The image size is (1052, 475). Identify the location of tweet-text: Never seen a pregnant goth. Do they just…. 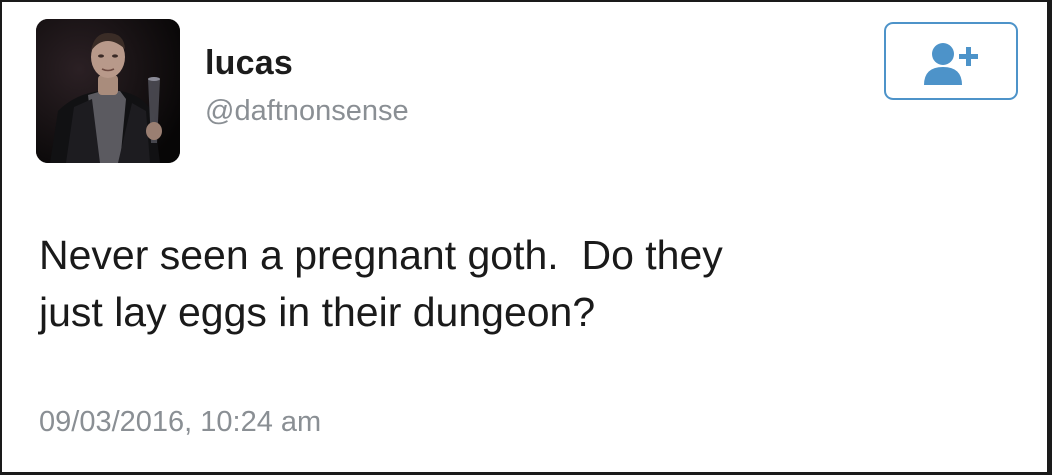
(381, 283).